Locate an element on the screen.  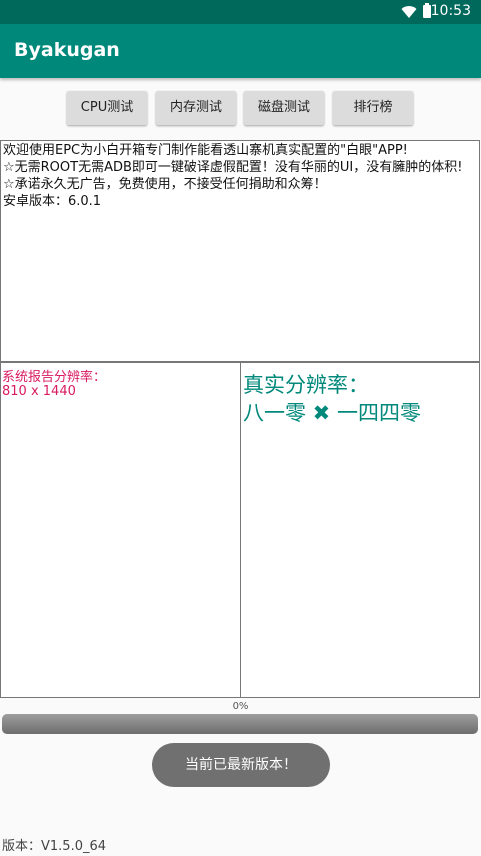
disk-test-button: 磁盘测试 is located at coordinates (284, 108).